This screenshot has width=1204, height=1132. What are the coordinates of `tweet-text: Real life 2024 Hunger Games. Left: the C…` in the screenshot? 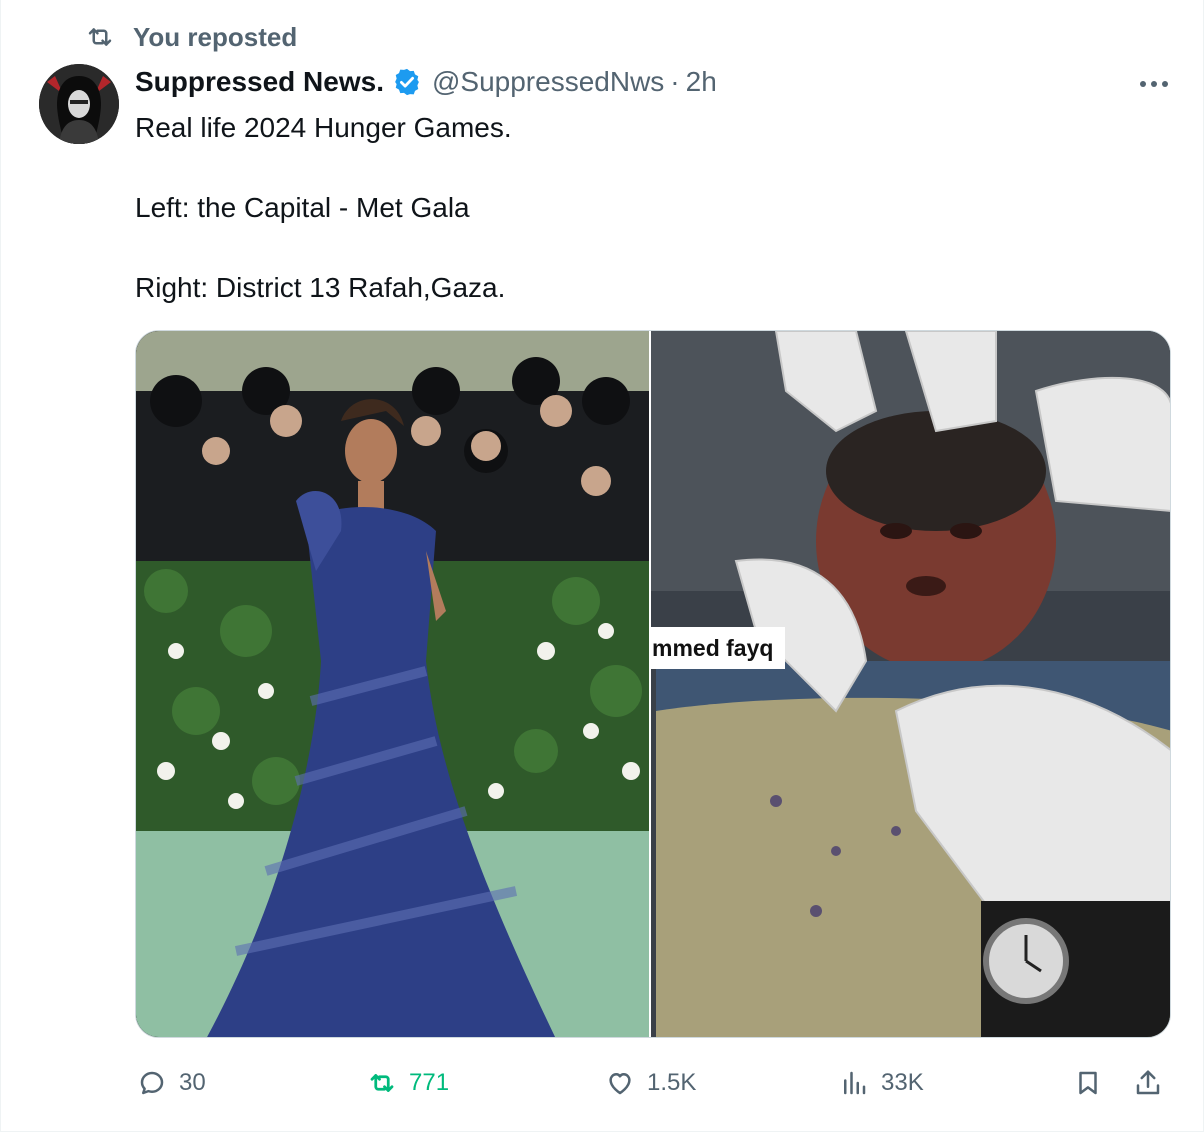 It's located at (635, 208).